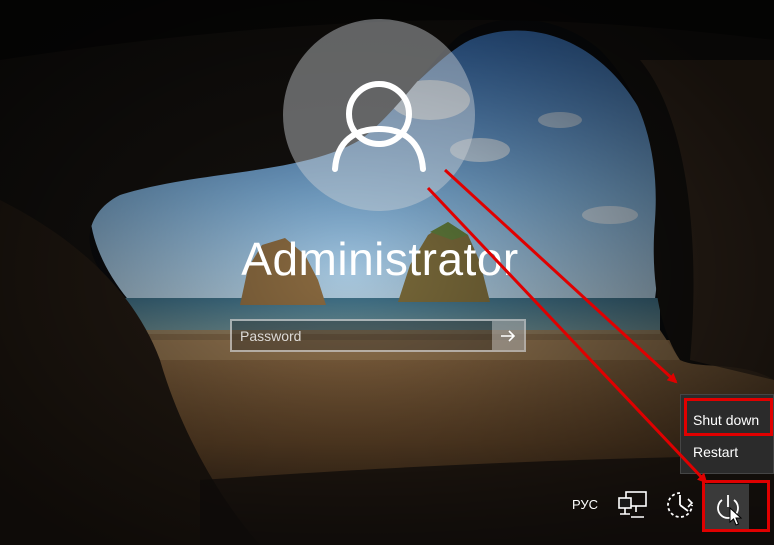 The height and width of the screenshot is (545, 774). I want to click on password-input, so click(362, 335).